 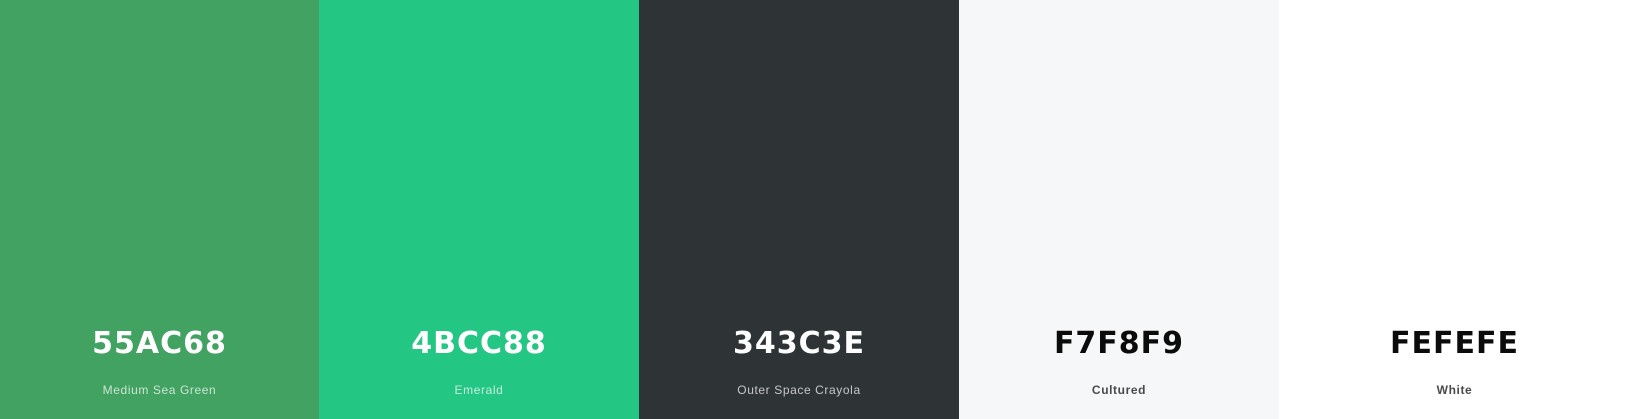 I want to click on swatch-color-name: Cultured, so click(x=1119, y=390).